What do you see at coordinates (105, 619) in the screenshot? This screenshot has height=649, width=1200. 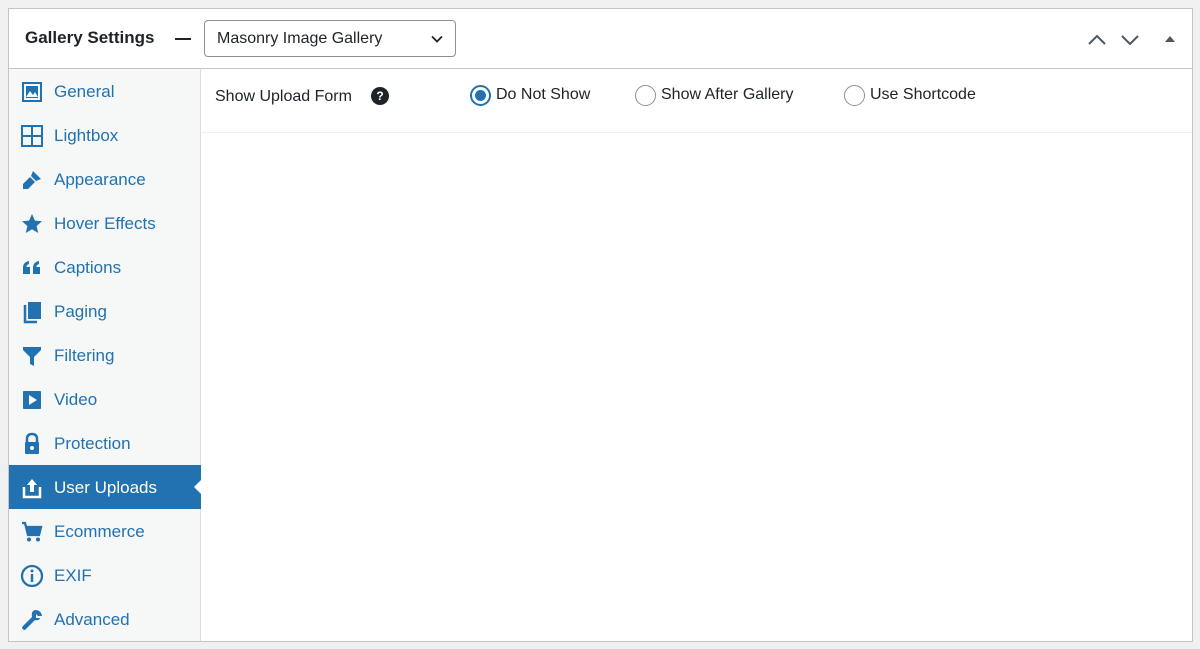 I see `sidebar-item-advanced: Advanced` at bounding box center [105, 619].